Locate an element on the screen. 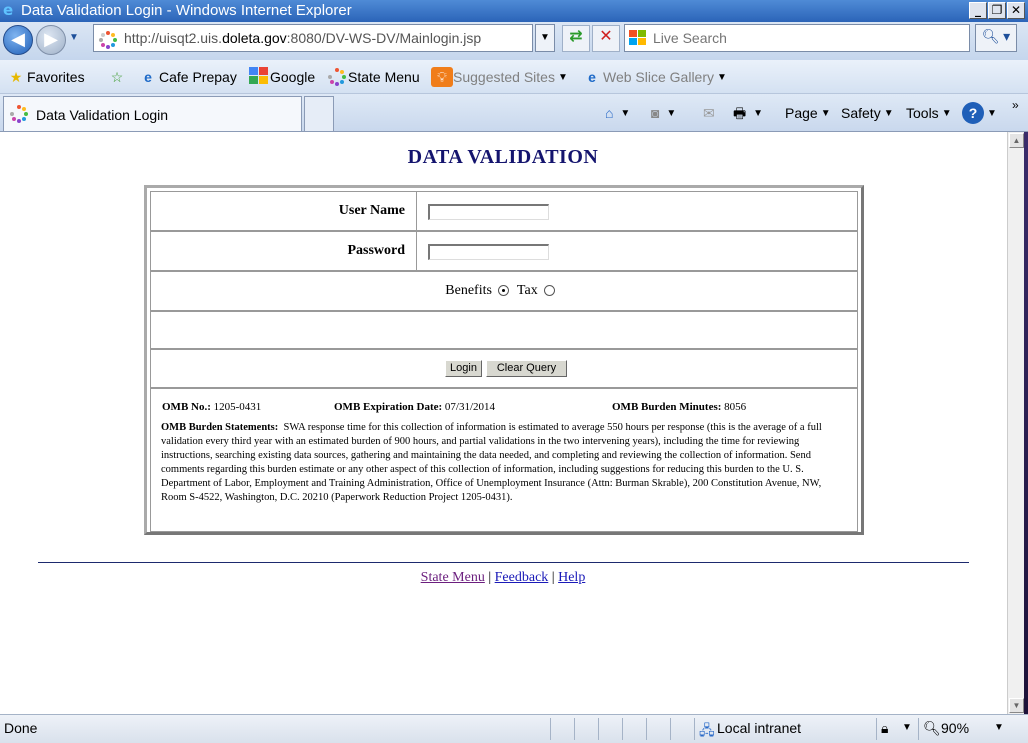  restore-button: ❐ is located at coordinates (997, 10).